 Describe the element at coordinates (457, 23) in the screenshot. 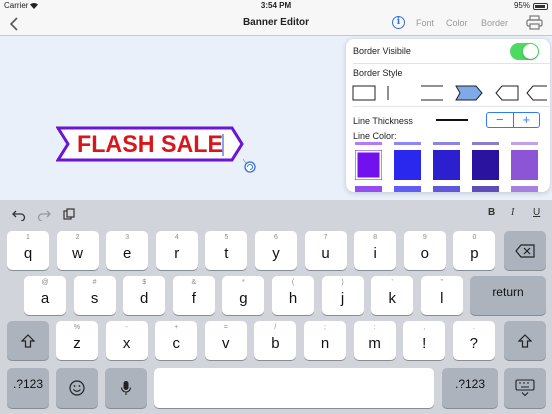

I see `tab-color: Color` at that location.